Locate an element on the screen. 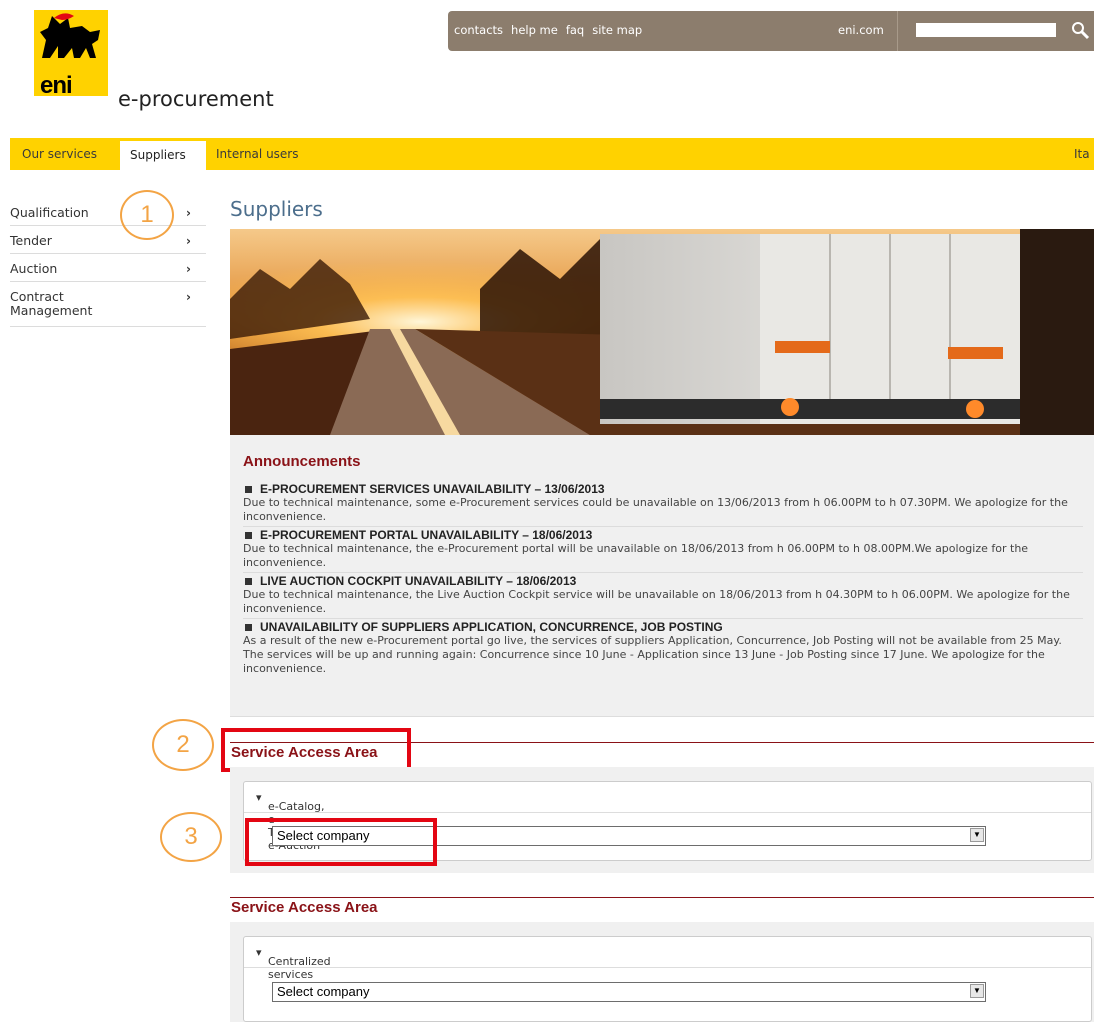  top-links: contacts help me faq site map is located at coordinates (548, 30).